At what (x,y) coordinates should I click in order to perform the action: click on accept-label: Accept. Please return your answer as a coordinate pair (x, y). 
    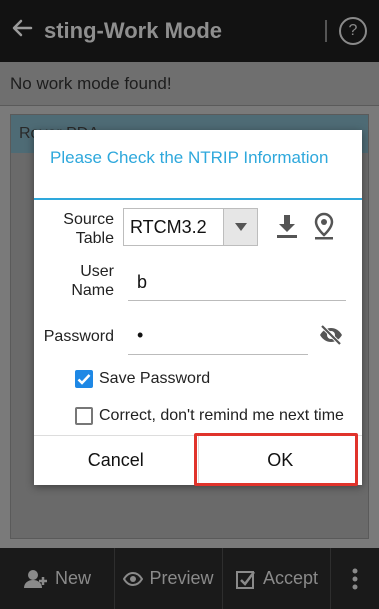
    Looking at the image, I should click on (290, 578).